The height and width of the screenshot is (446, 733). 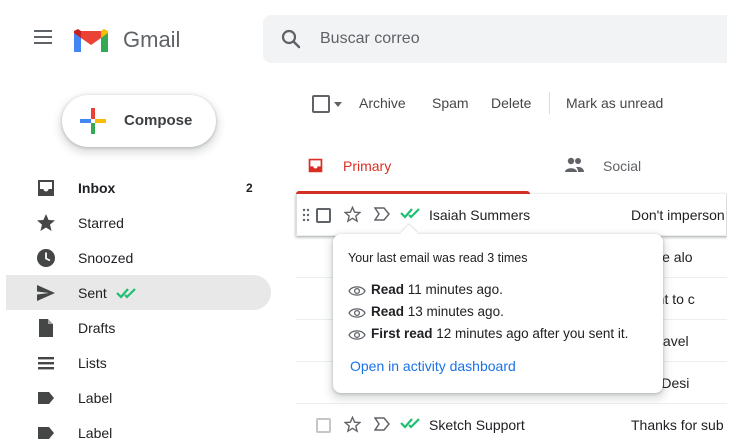 I want to click on search-bar: Buscar correo, so click(x=495, y=39).